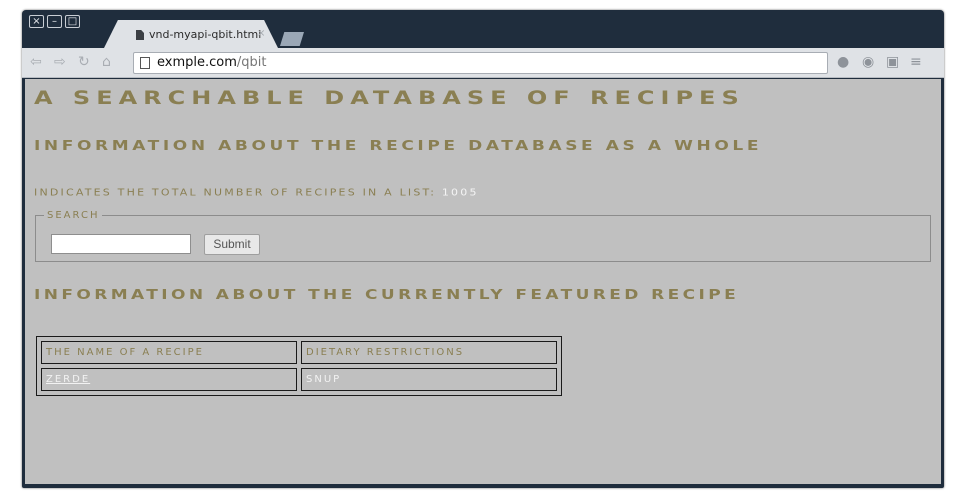 The width and height of the screenshot is (956, 497). What do you see at coordinates (84, 62) in the screenshot?
I see `reload-icon: ↻` at bounding box center [84, 62].